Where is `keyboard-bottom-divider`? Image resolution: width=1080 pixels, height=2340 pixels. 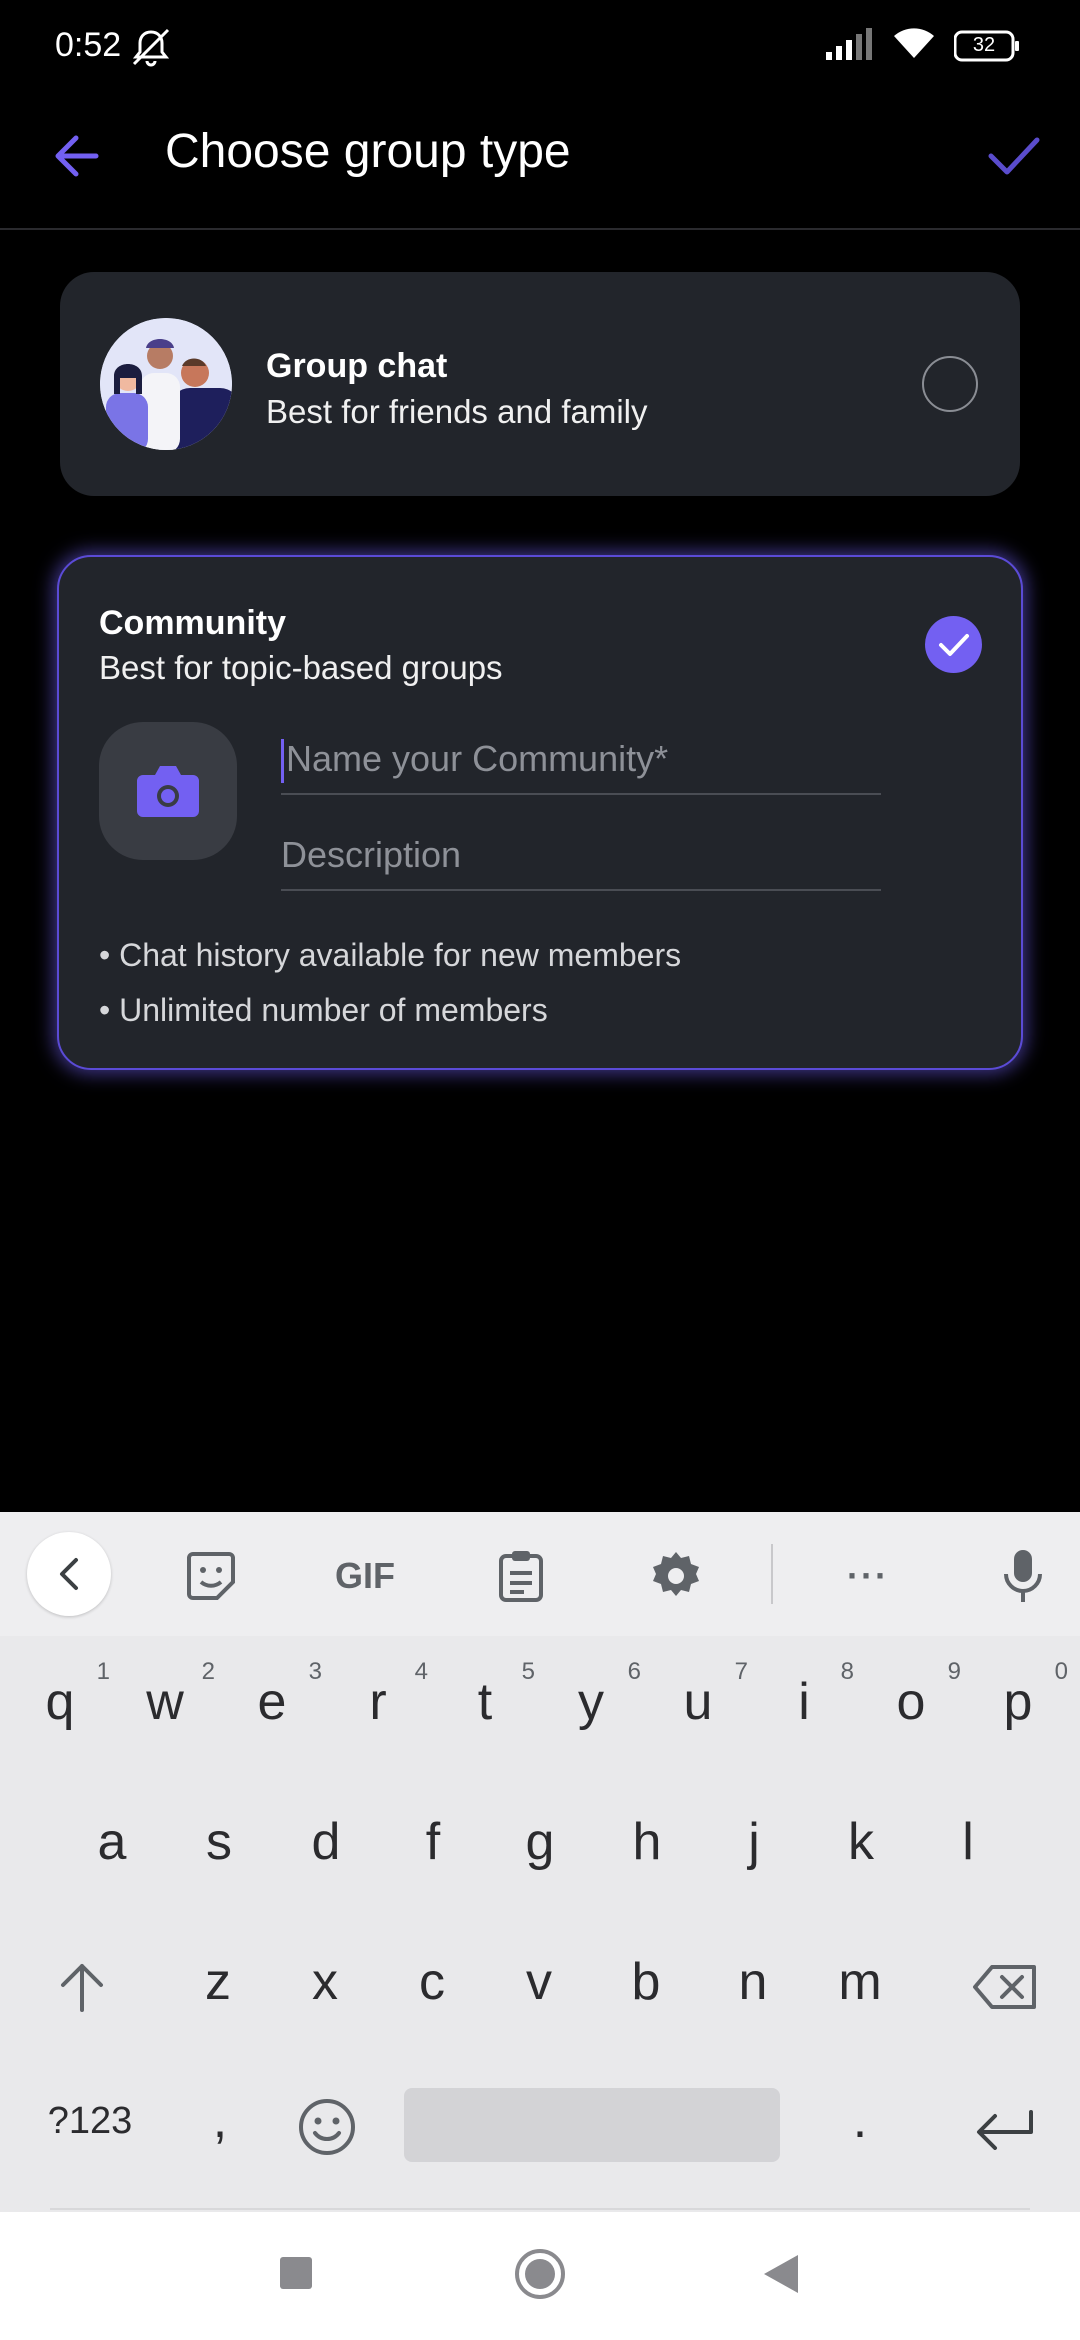 keyboard-bottom-divider is located at coordinates (540, 2209).